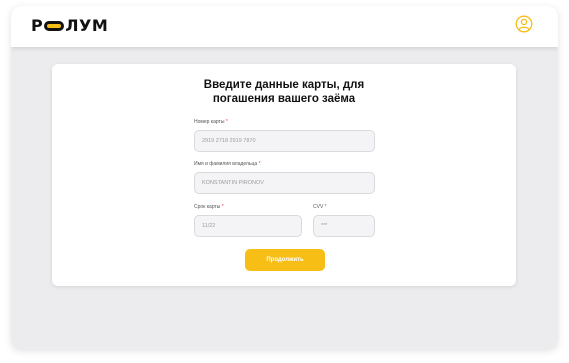  Describe the element at coordinates (54, 26) in the screenshot. I see `logo-pill-icon` at that location.